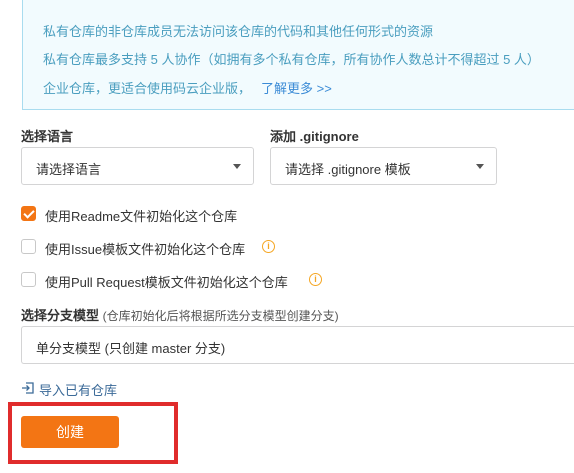  What do you see at coordinates (69, 169) in the screenshot?
I see `language-select-value: 请选择语言` at bounding box center [69, 169].